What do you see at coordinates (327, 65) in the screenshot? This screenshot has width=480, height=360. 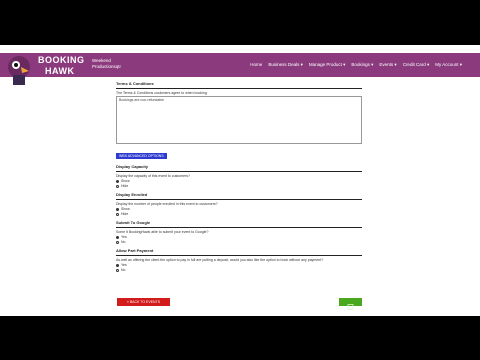 I see `nav-manage-product: Manage Product ▾` at bounding box center [327, 65].